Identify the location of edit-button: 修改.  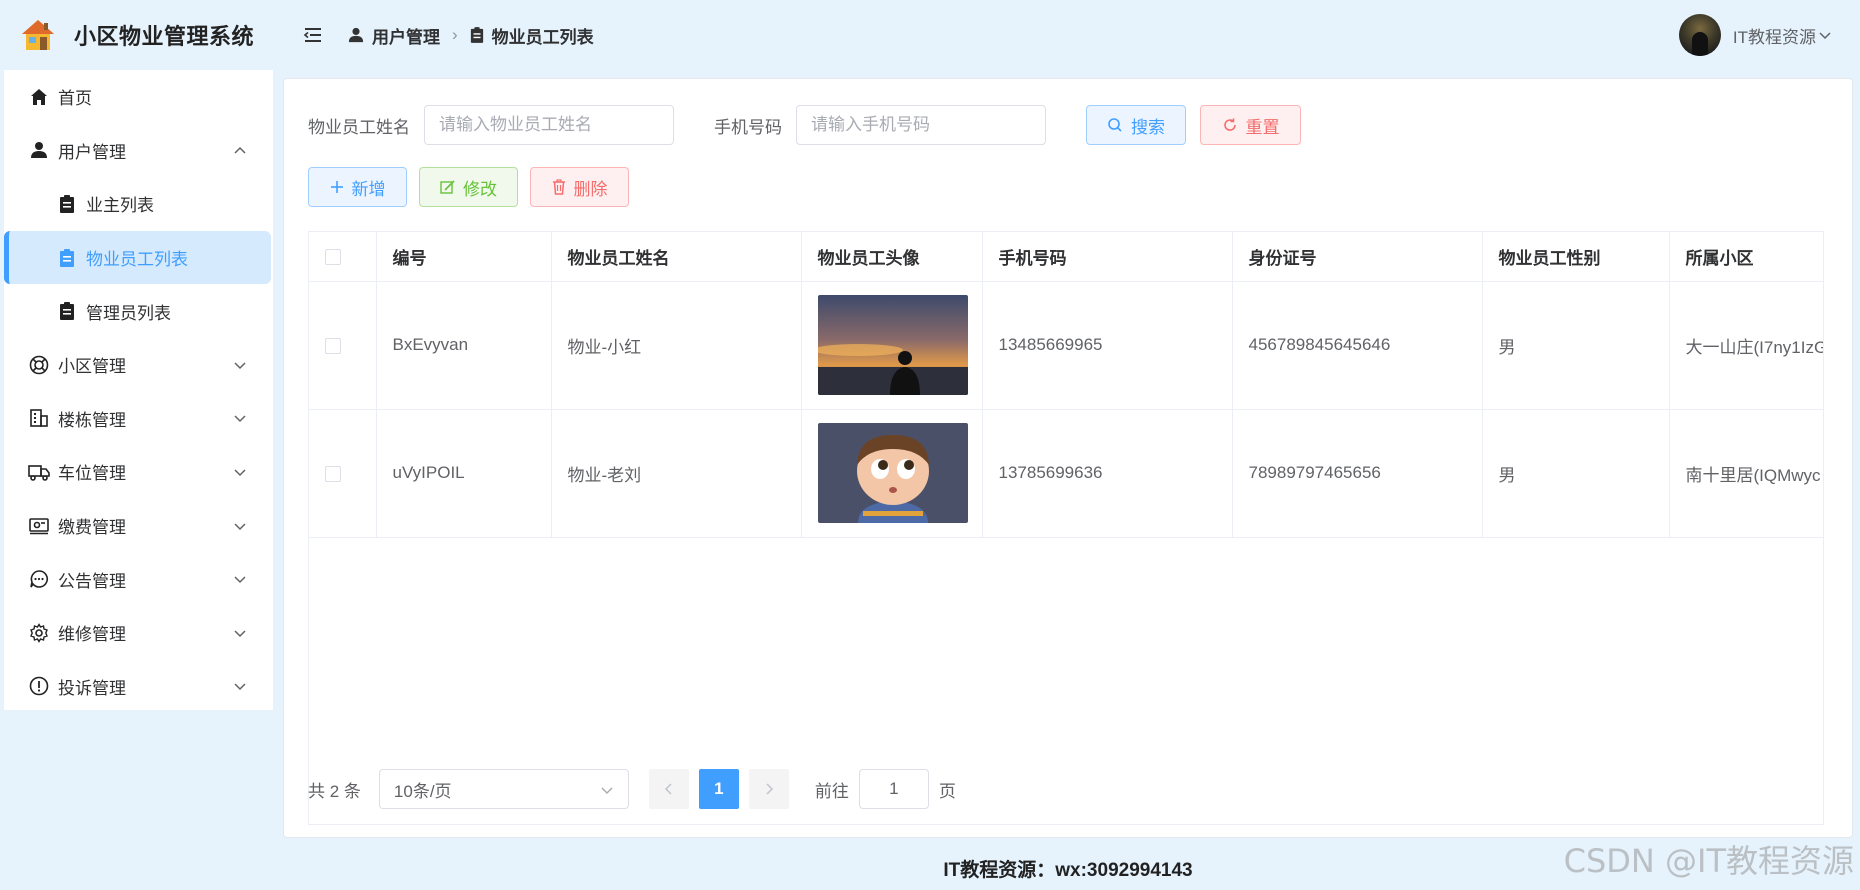
(468, 187).